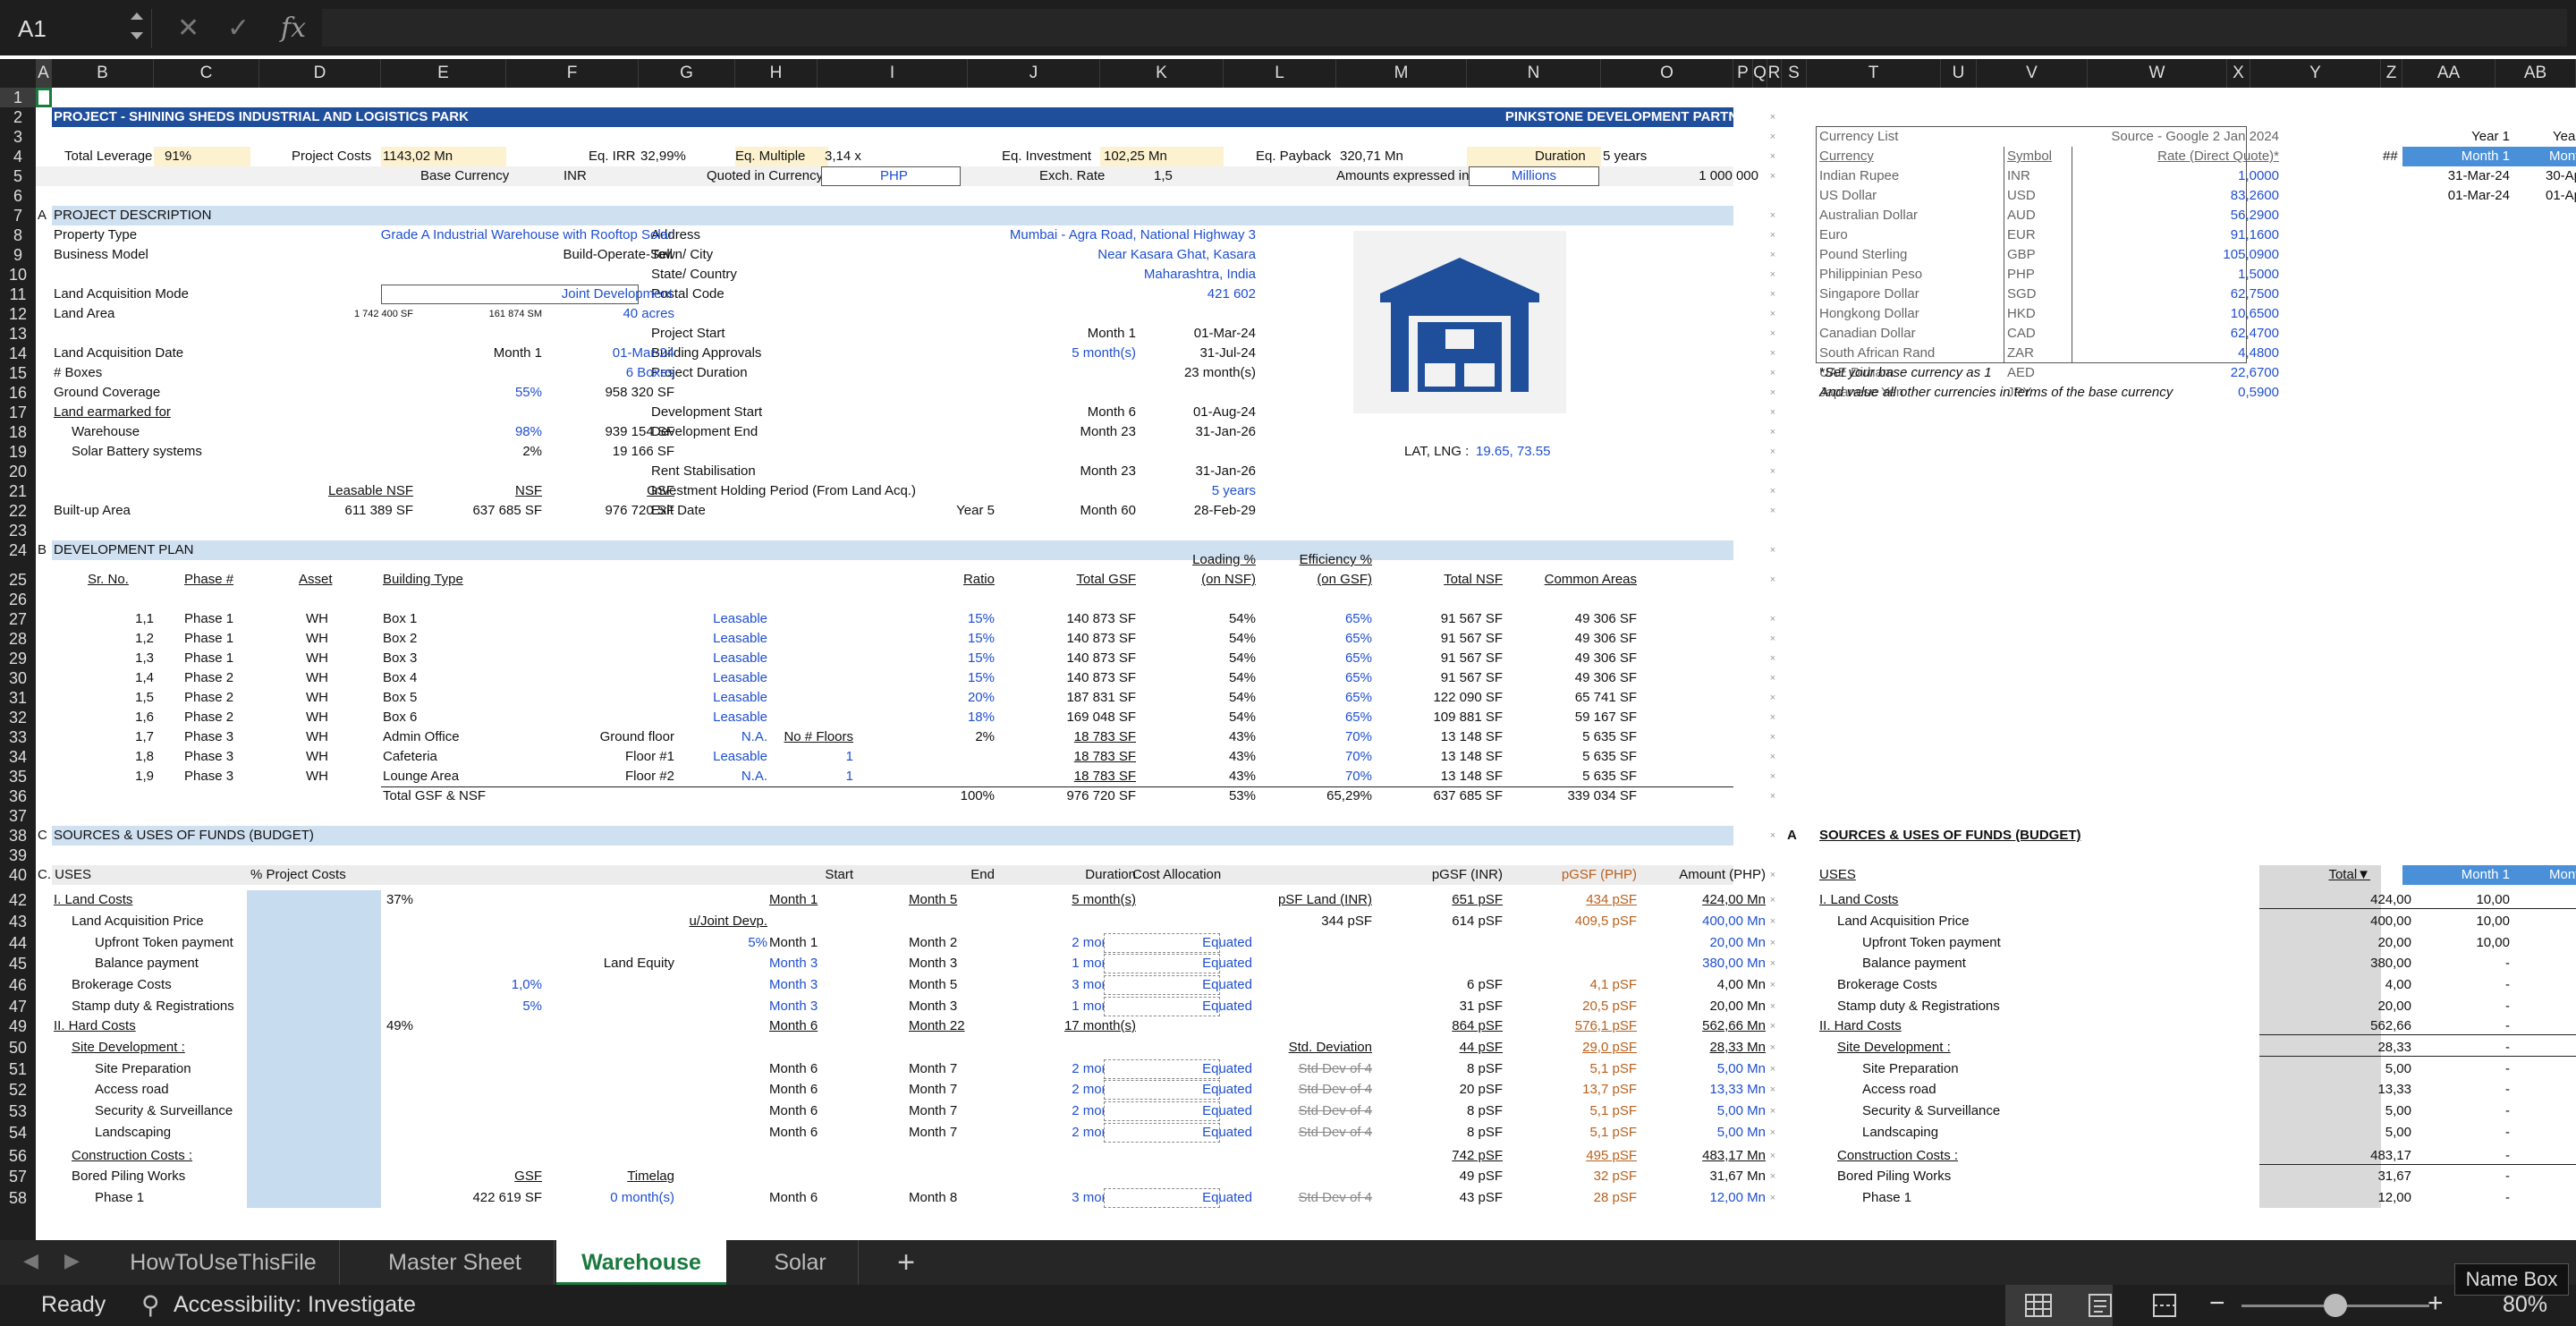  What do you see at coordinates (849, 757) in the screenshot?
I see `plan-floors: 1` at bounding box center [849, 757].